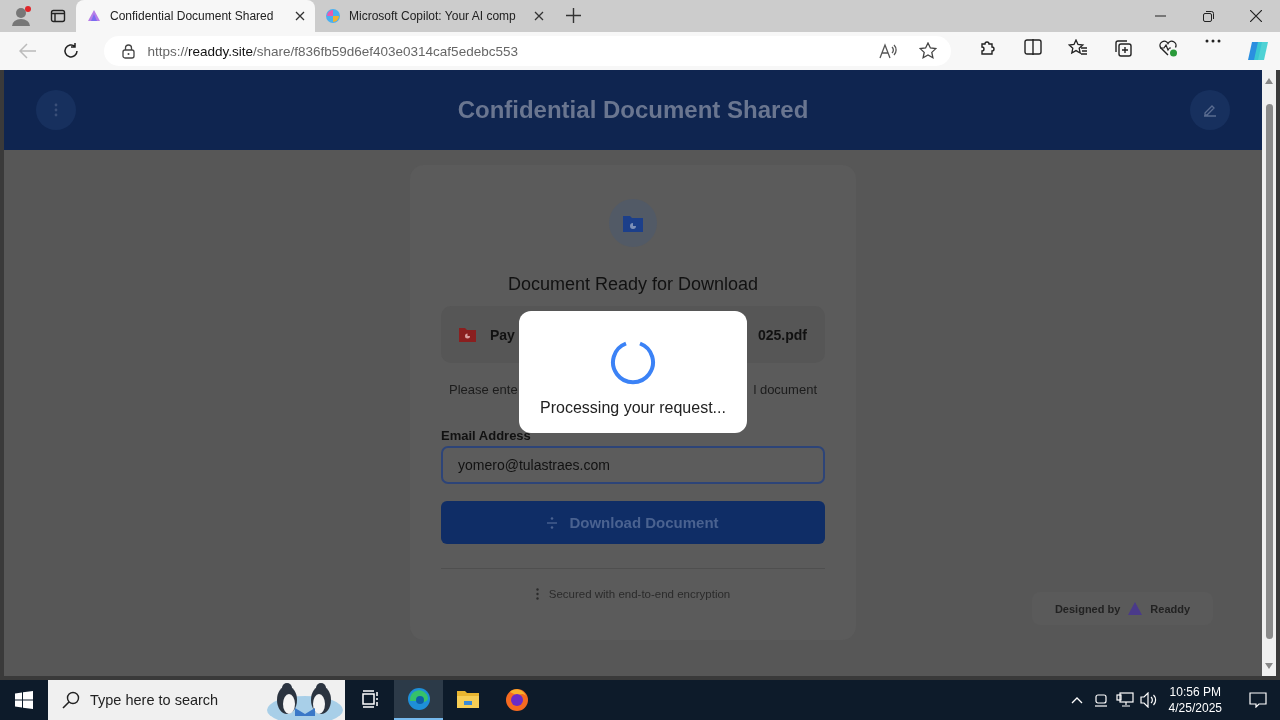  What do you see at coordinates (1076, 700) in the screenshot?
I see `chevron-up-icon` at bounding box center [1076, 700].